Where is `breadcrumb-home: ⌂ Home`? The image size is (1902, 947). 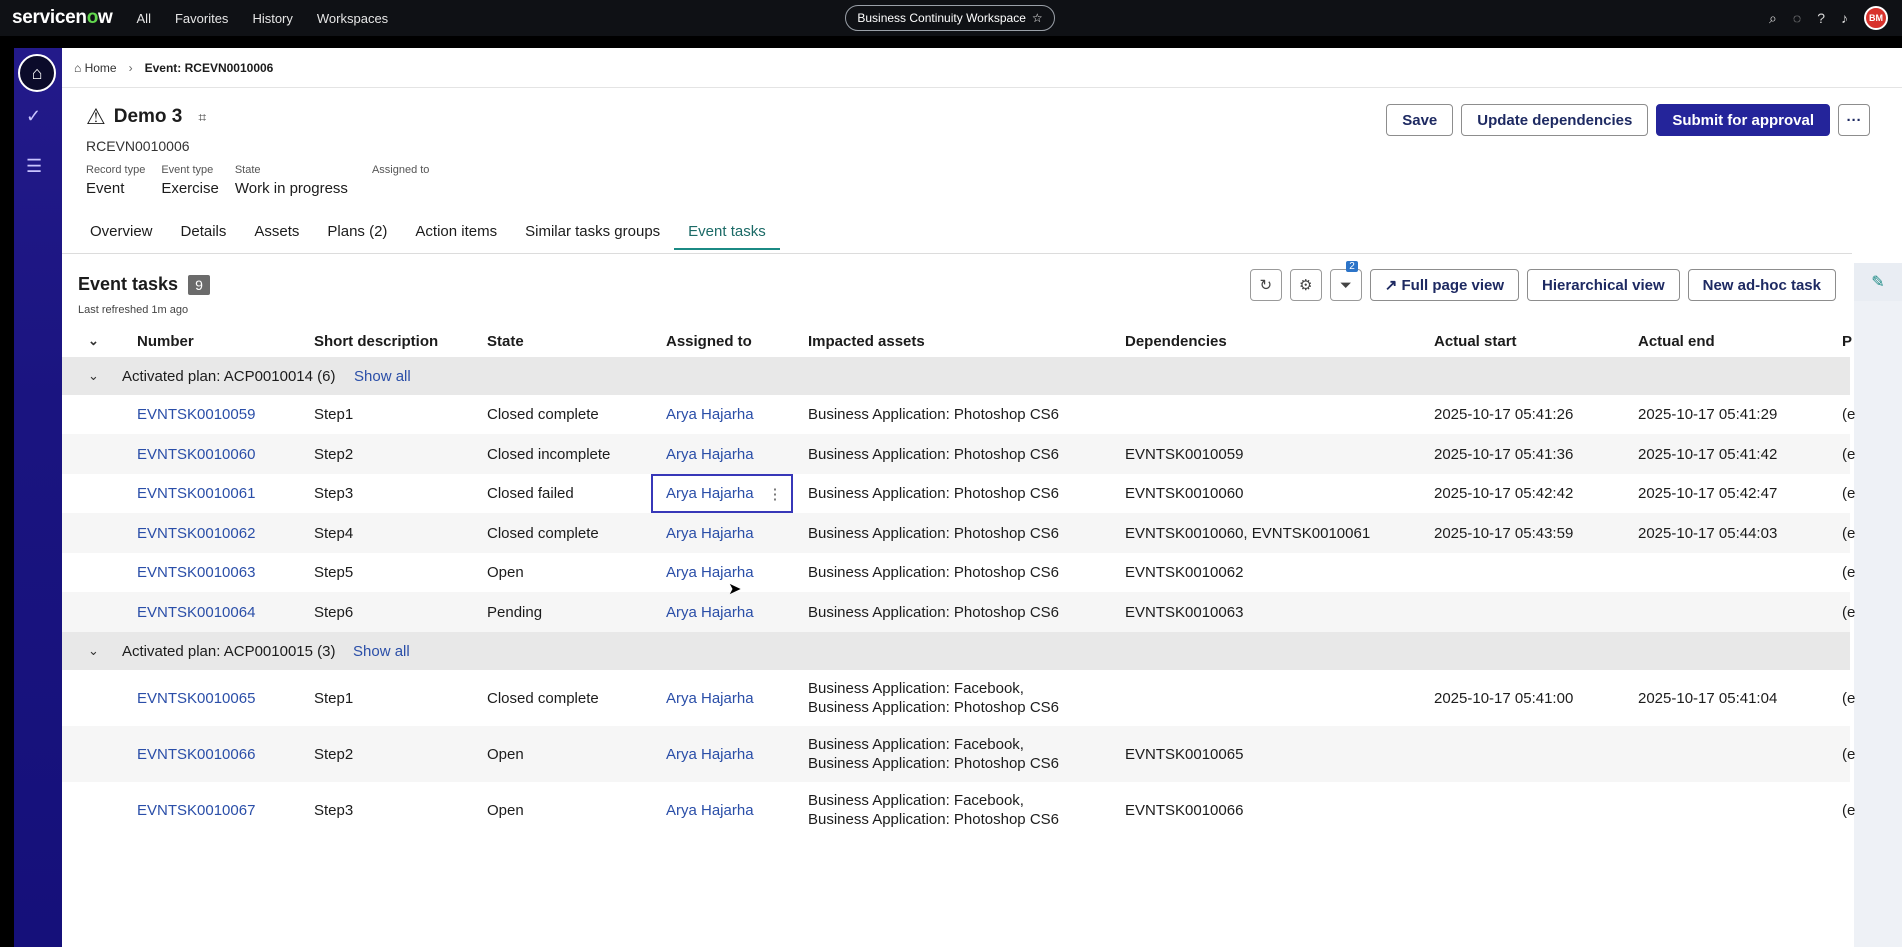
breadcrumb-home: ⌂ Home is located at coordinates (95, 68).